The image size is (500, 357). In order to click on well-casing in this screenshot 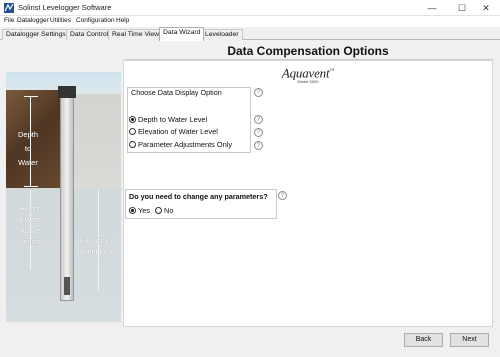, I will do `click(67, 193)`.